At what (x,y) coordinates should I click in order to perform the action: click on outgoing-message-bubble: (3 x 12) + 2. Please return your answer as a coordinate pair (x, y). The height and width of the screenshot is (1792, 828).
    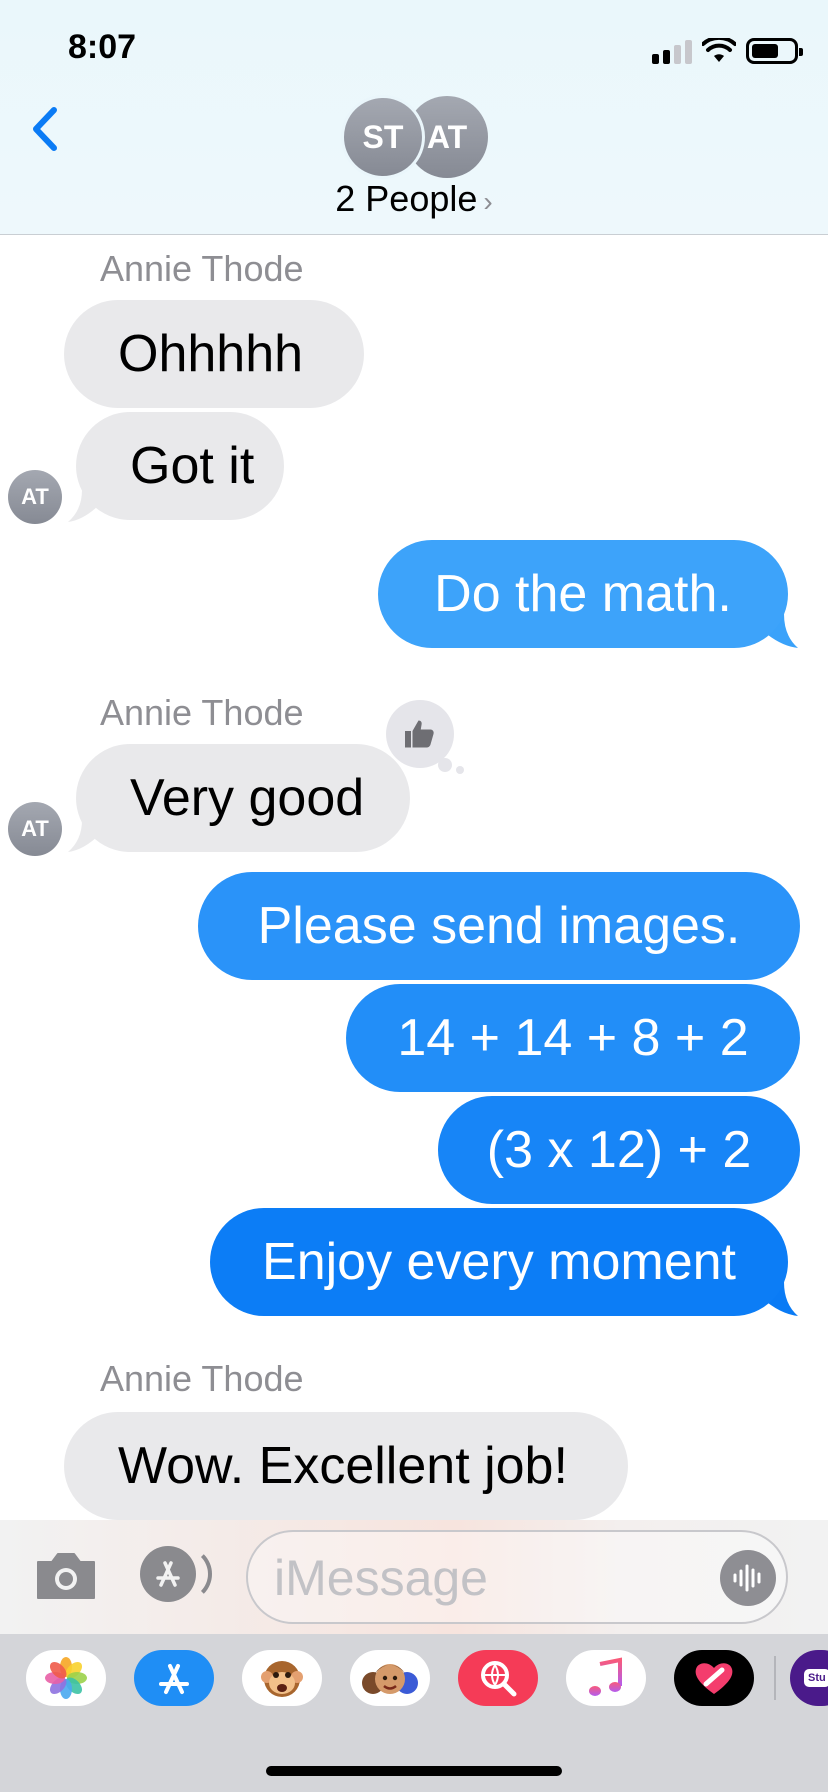
    Looking at the image, I should click on (619, 1150).